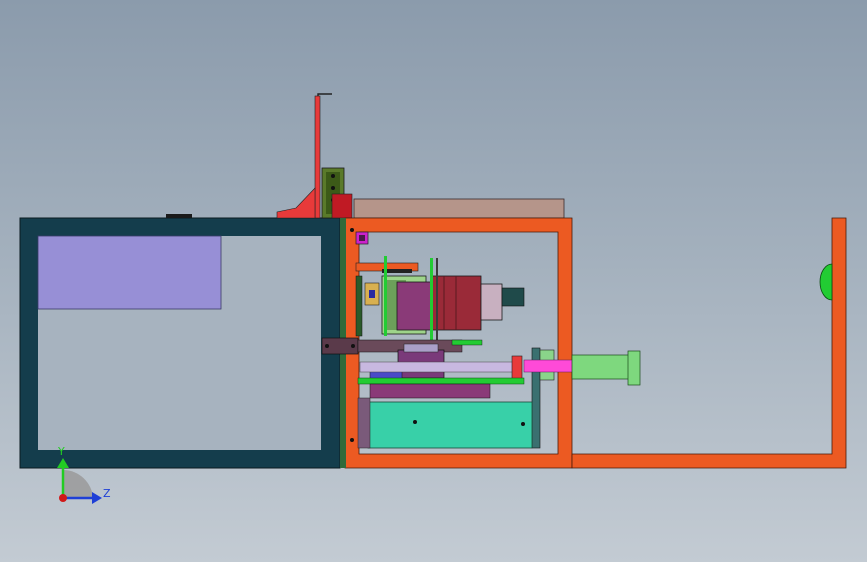 This screenshot has height=562, width=867. I want to click on rail-plate, so click(441, 381).